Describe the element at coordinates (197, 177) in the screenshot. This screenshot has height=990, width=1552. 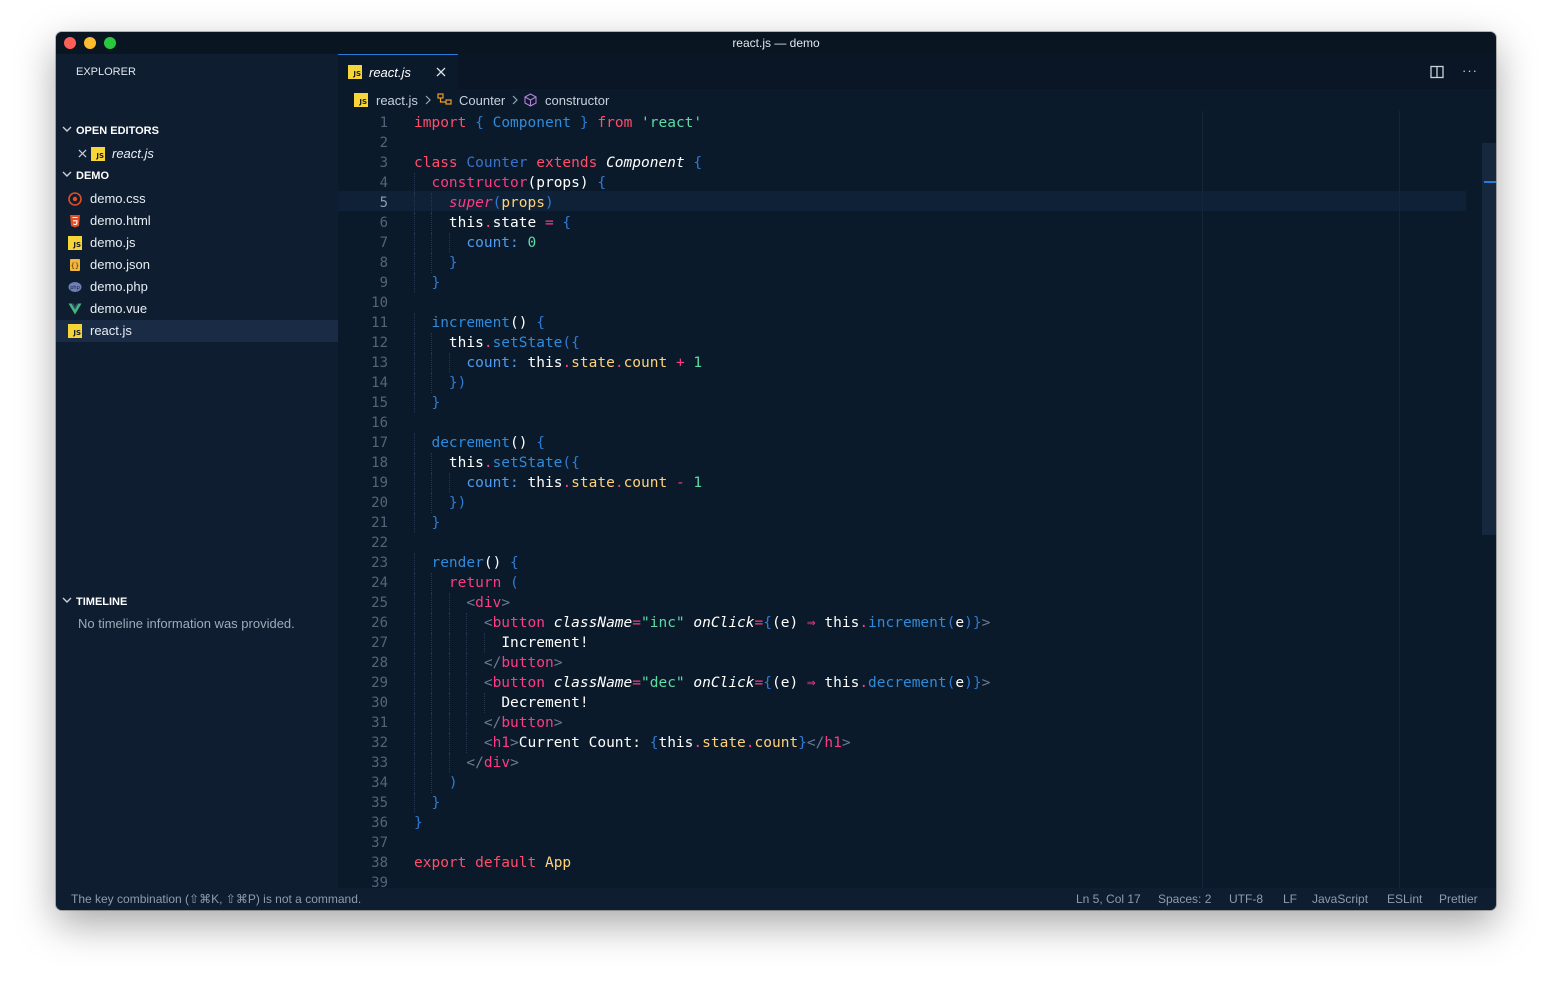
I see `demo-section-header: DEMO` at that location.